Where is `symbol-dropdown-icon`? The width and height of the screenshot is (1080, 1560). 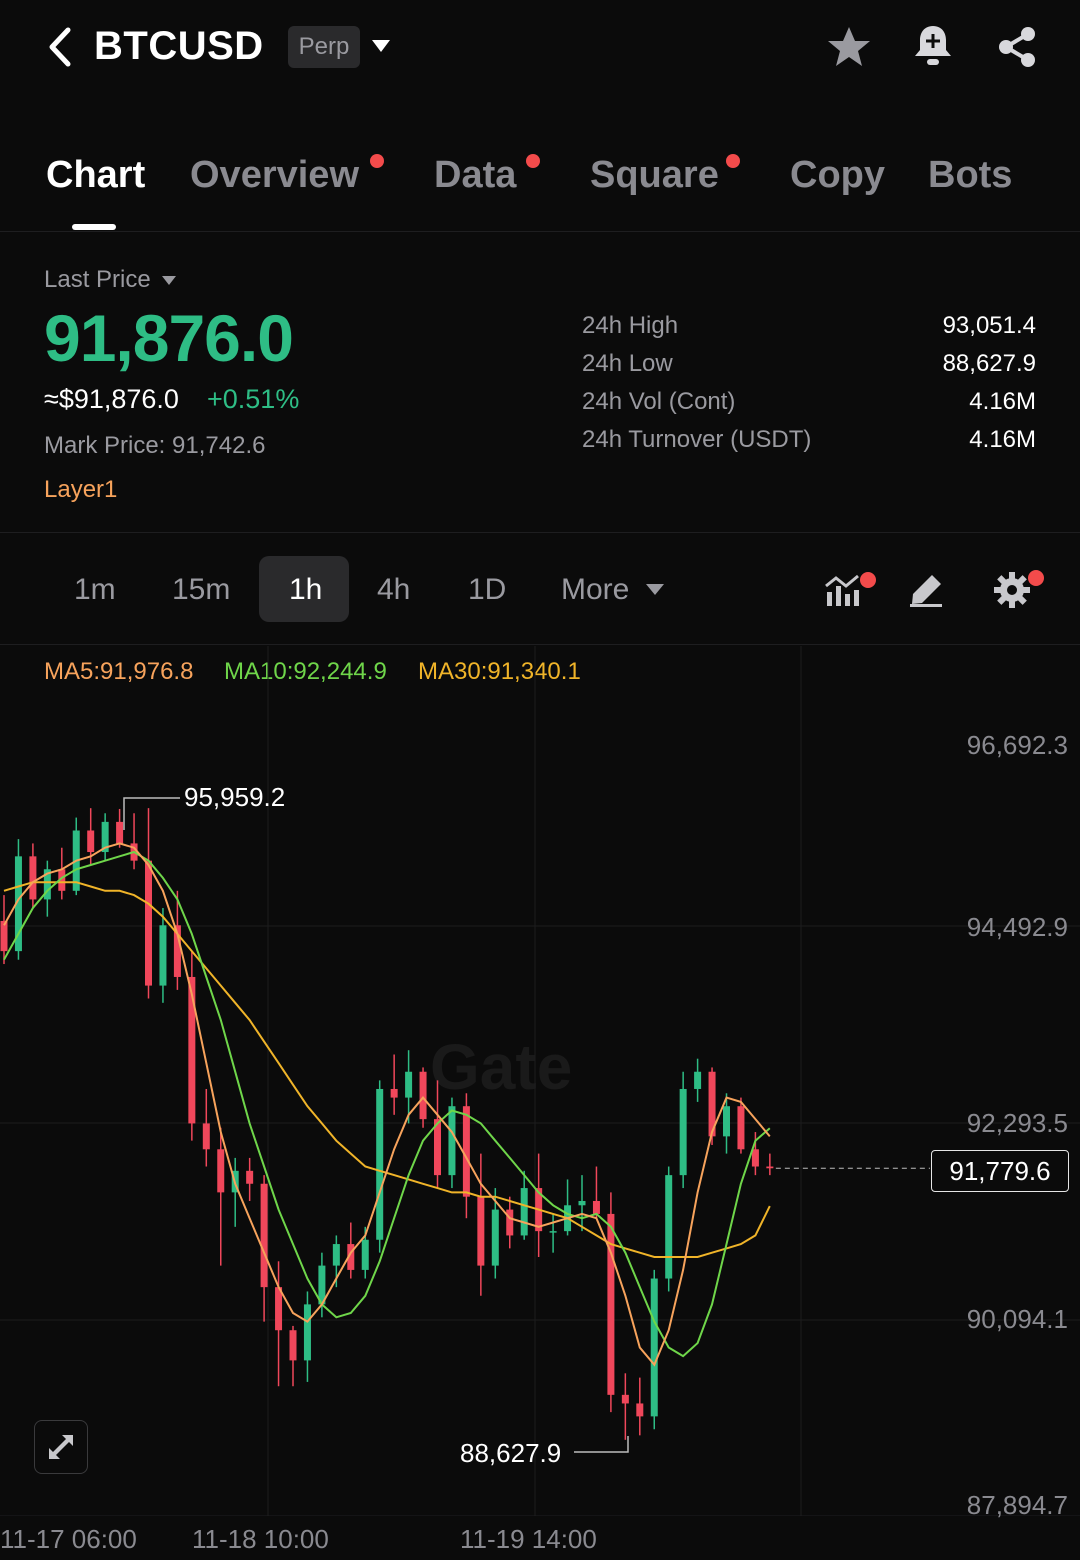 symbol-dropdown-icon is located at coordinates (381, 47).